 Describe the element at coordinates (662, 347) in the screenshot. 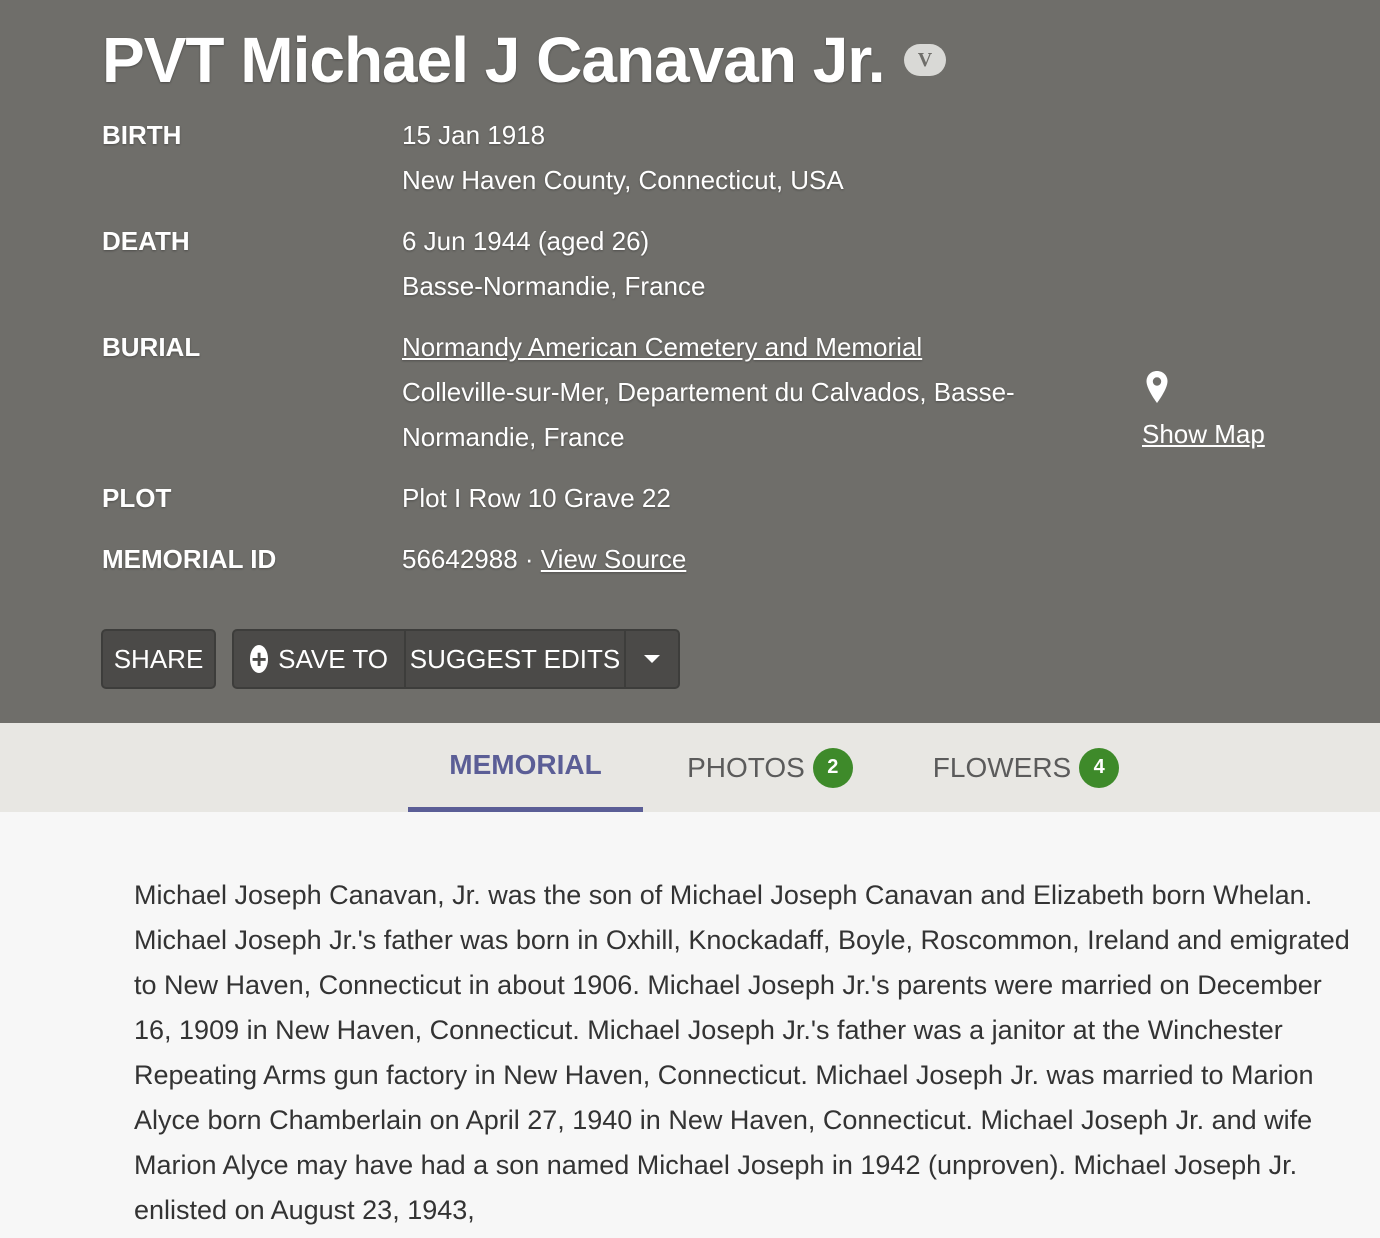

I see `cemetery-link: Normandy American Cemetery and Memorial` at that location.